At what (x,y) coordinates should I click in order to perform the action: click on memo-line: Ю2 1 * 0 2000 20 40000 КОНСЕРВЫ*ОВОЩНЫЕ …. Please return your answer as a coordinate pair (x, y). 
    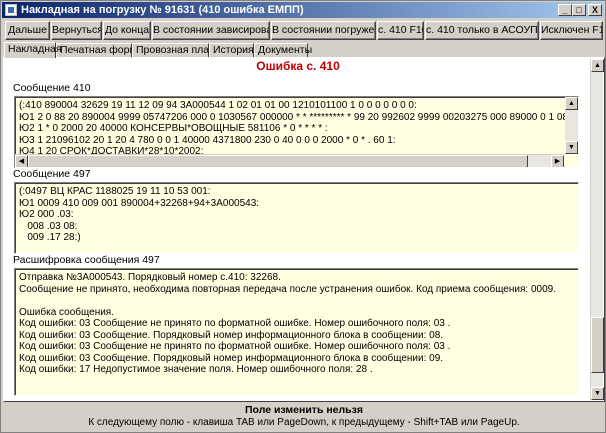
    Looking at the image, I should click on (173, 128).